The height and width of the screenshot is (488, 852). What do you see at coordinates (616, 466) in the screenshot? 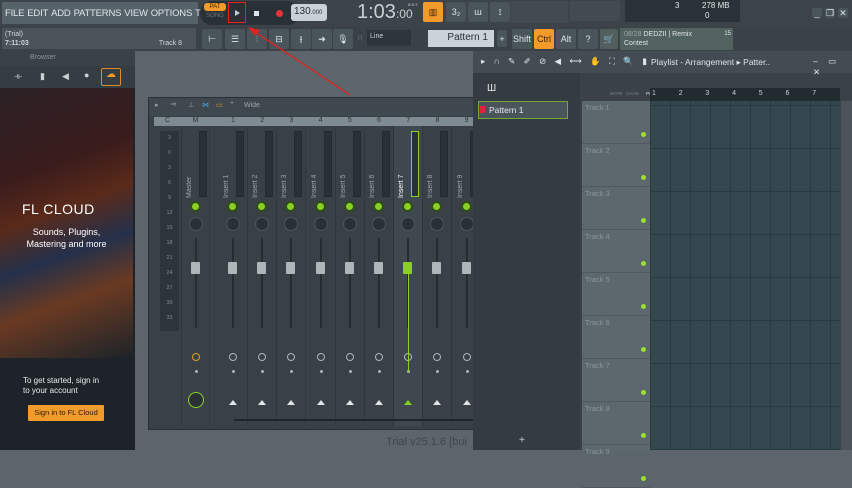
I see `track-header: Track 9` at bounding box center [616, 466].